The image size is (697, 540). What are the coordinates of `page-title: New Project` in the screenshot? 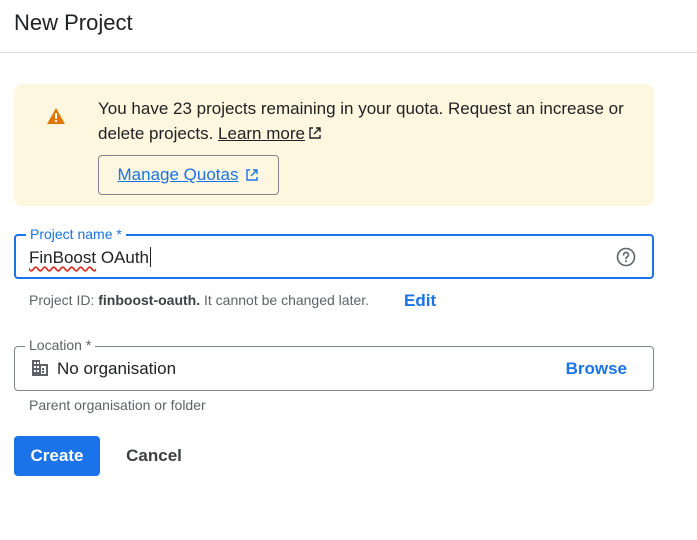 It's located at (73, 22).